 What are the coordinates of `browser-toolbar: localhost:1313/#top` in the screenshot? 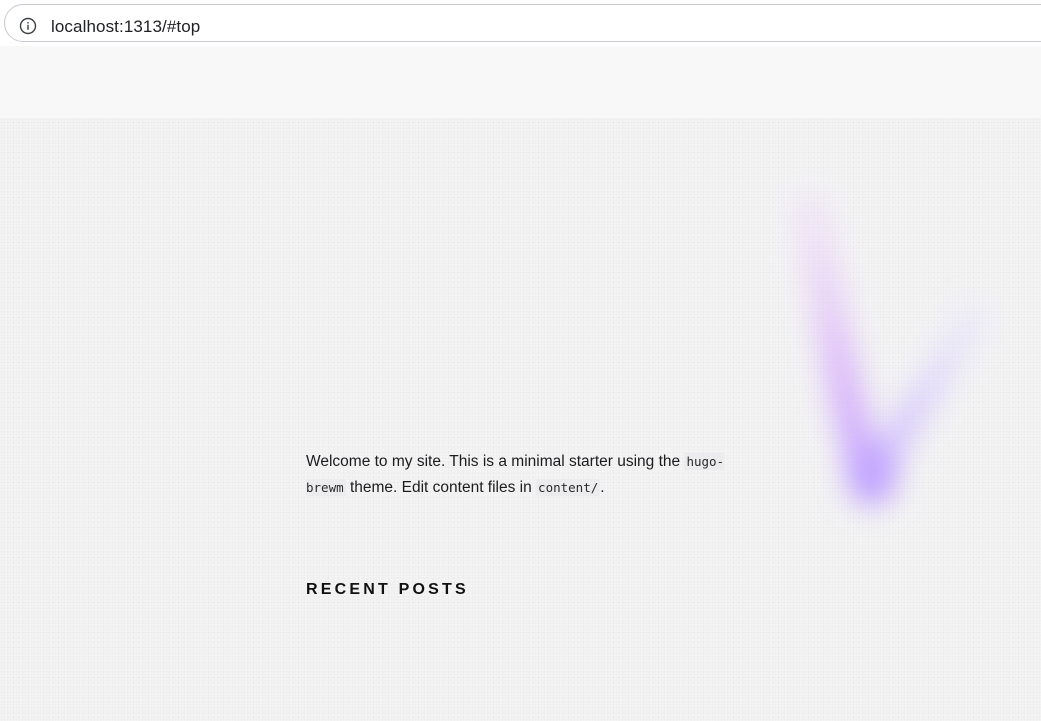 It's located at (520, 23).